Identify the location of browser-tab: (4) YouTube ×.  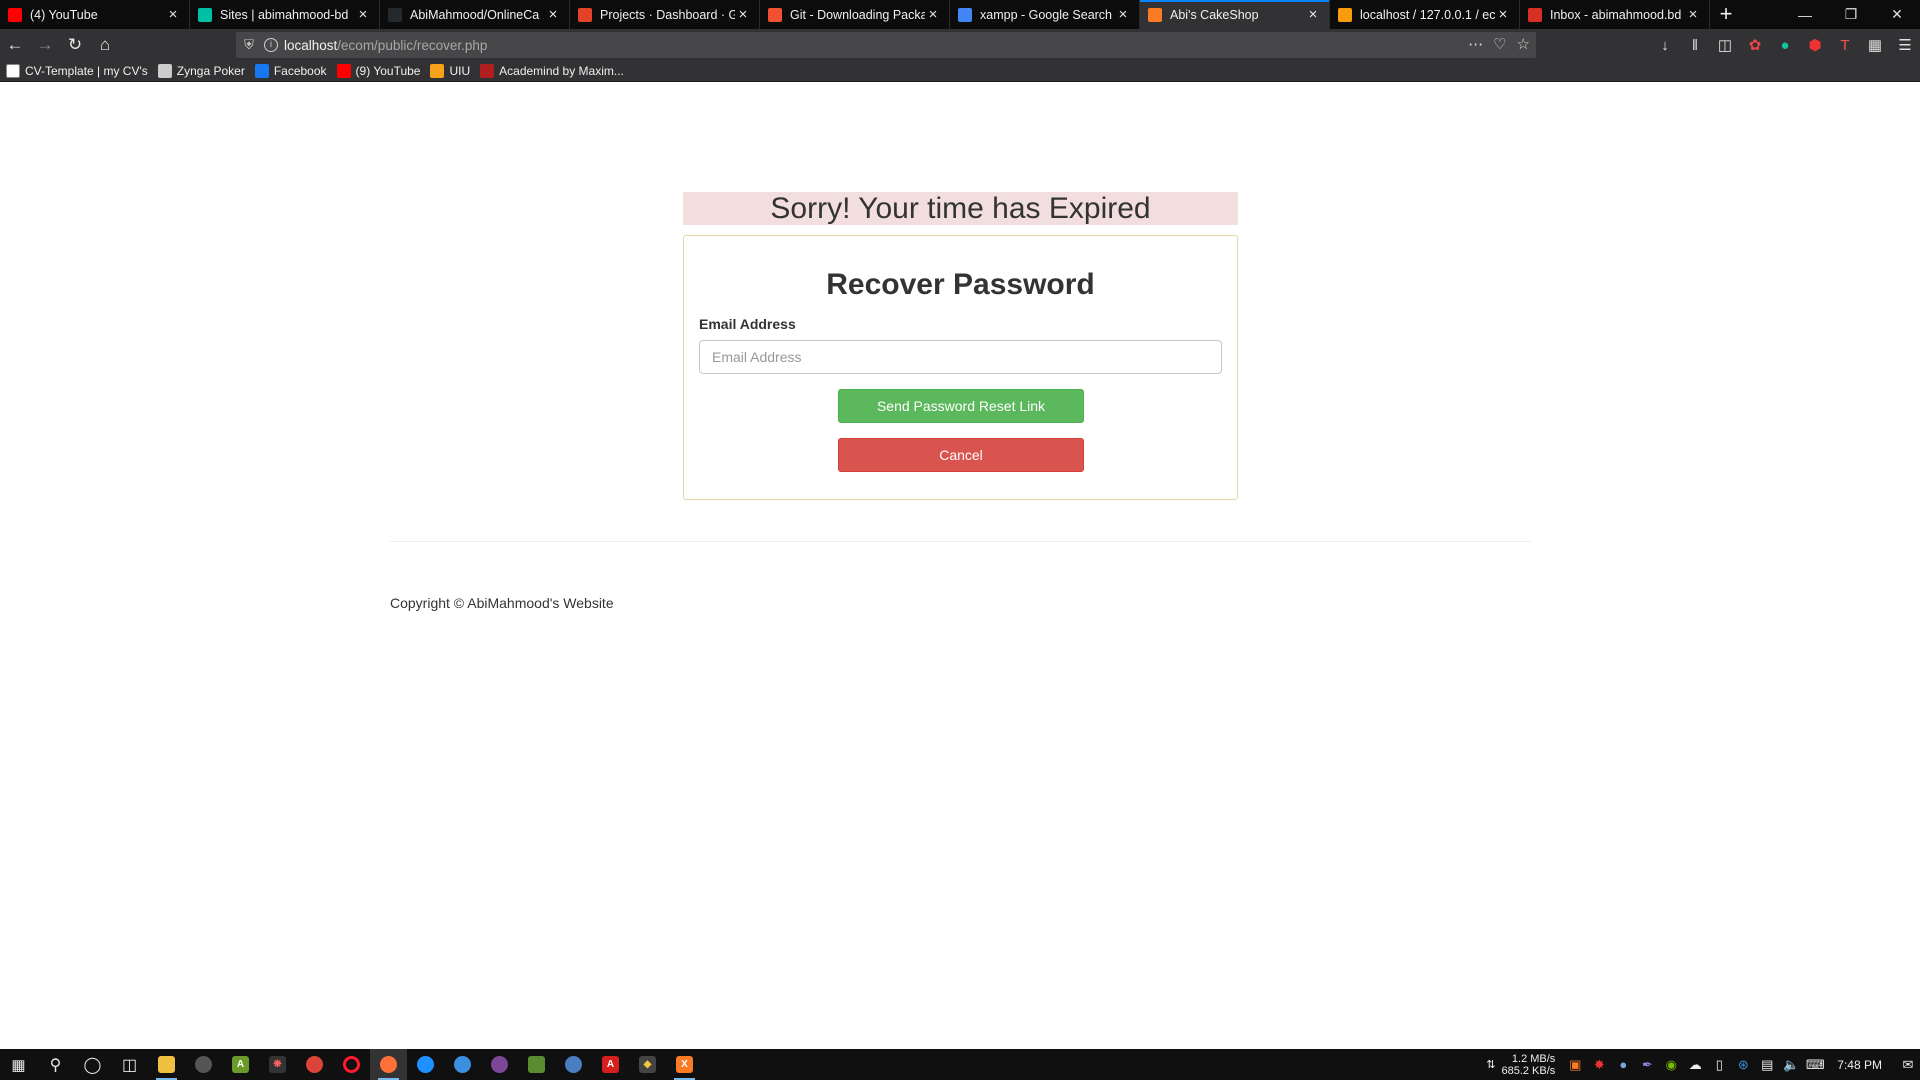
(95, 14).